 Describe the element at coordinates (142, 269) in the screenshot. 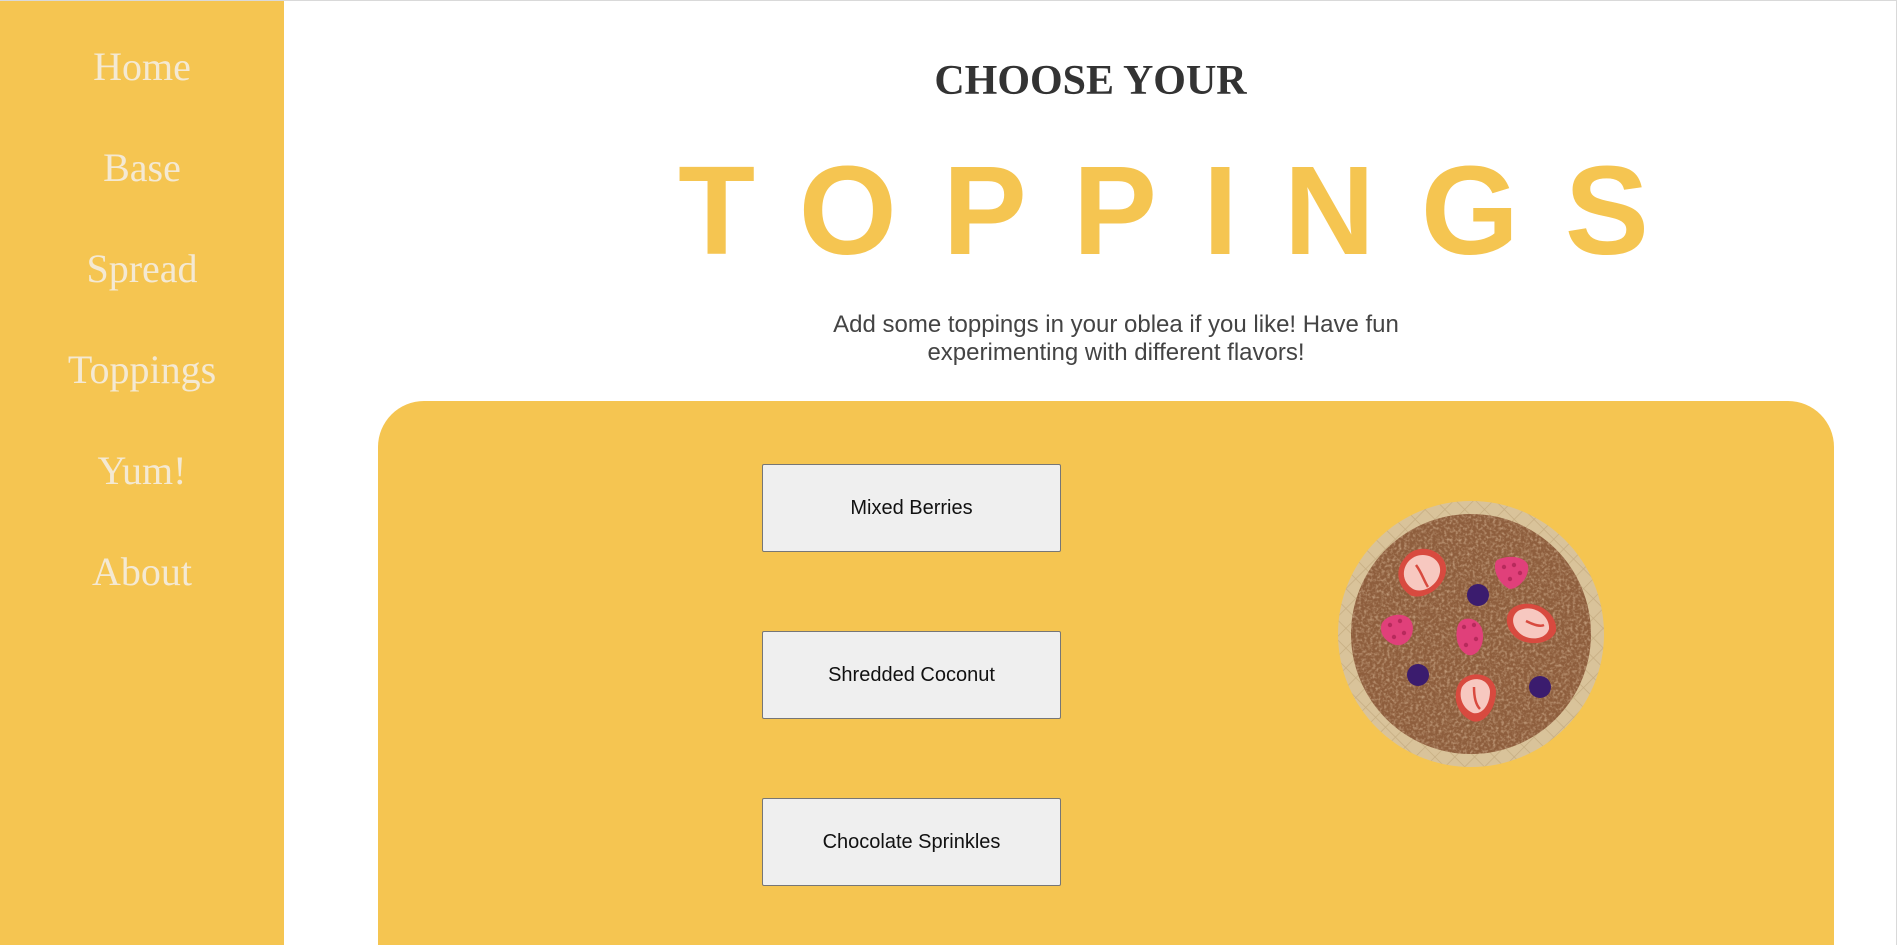

I see `nav-spread-link: Spread` at that location.